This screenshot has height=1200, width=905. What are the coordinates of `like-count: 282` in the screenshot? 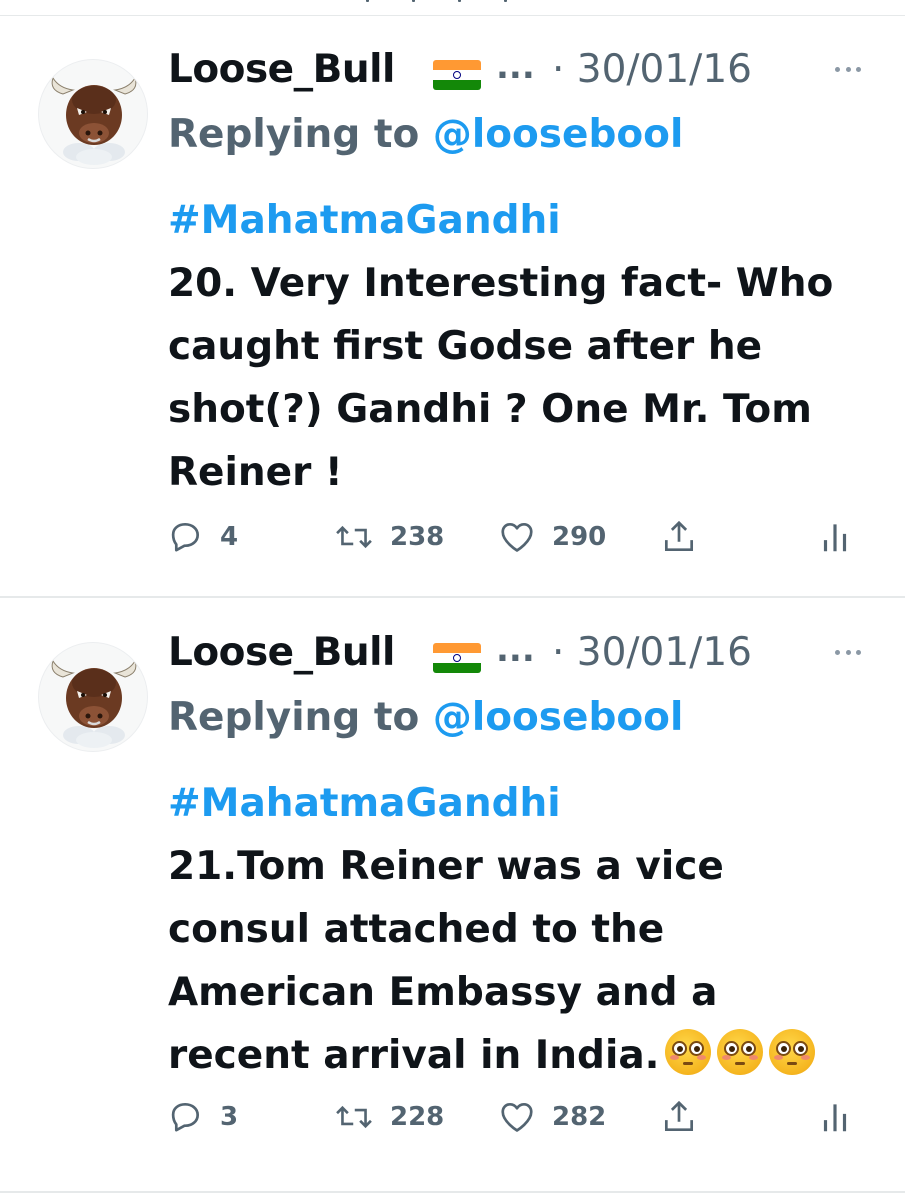 It's located at (579, 1117).